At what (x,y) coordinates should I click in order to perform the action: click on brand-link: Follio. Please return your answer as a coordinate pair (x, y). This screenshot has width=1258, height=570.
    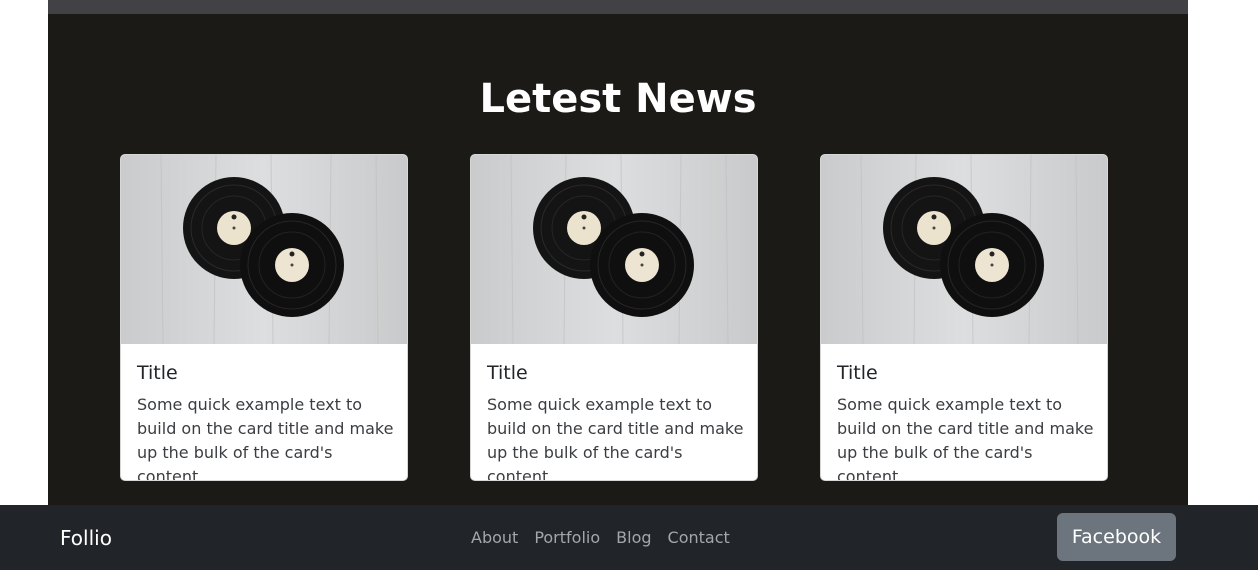
    Looking at the image, I should click on (86, 538).